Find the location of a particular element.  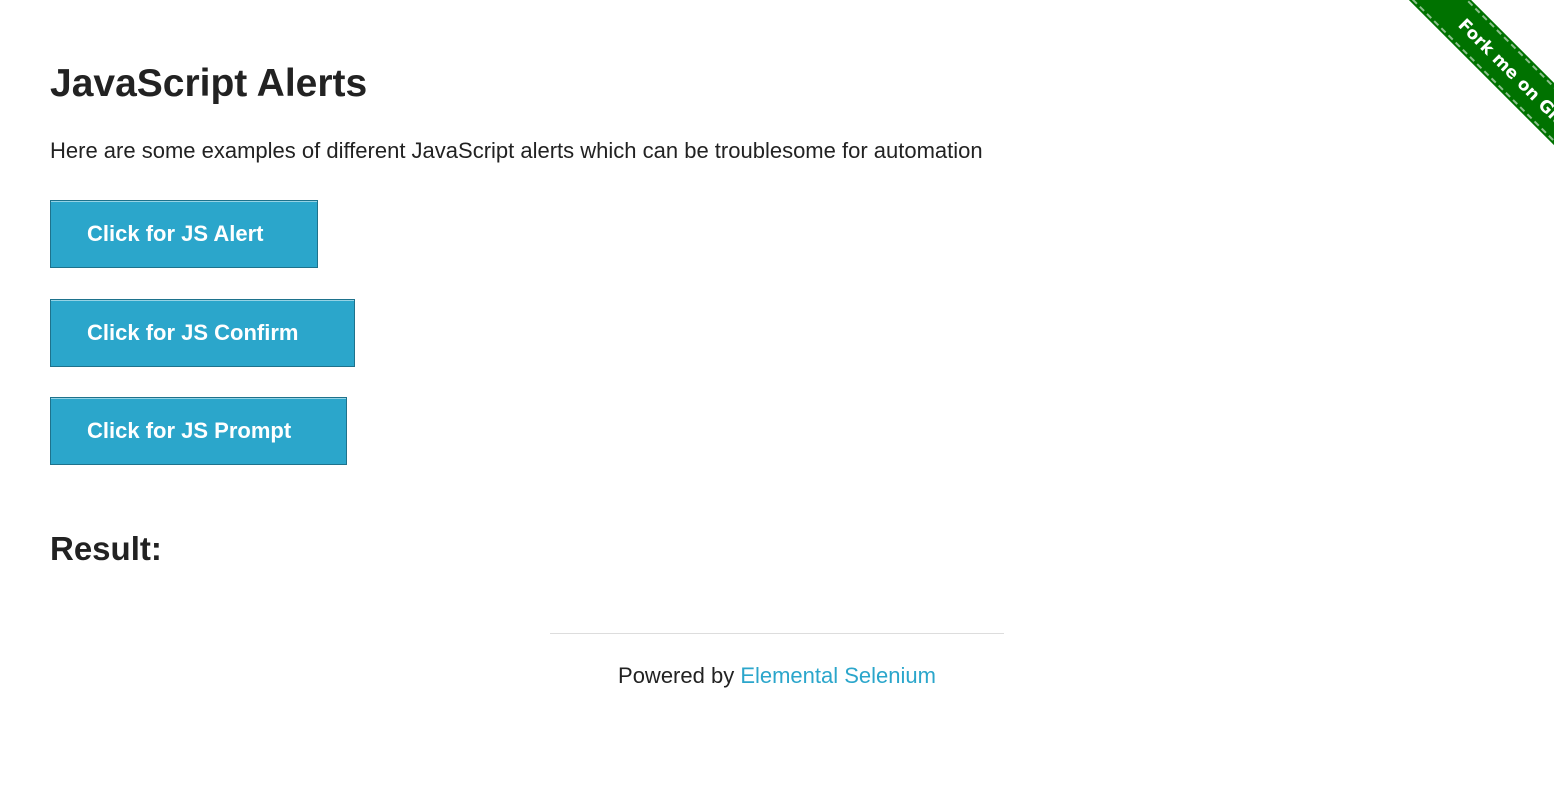

js-prompt-button: Click for JS Prompt is located at coordinates (198, 431).